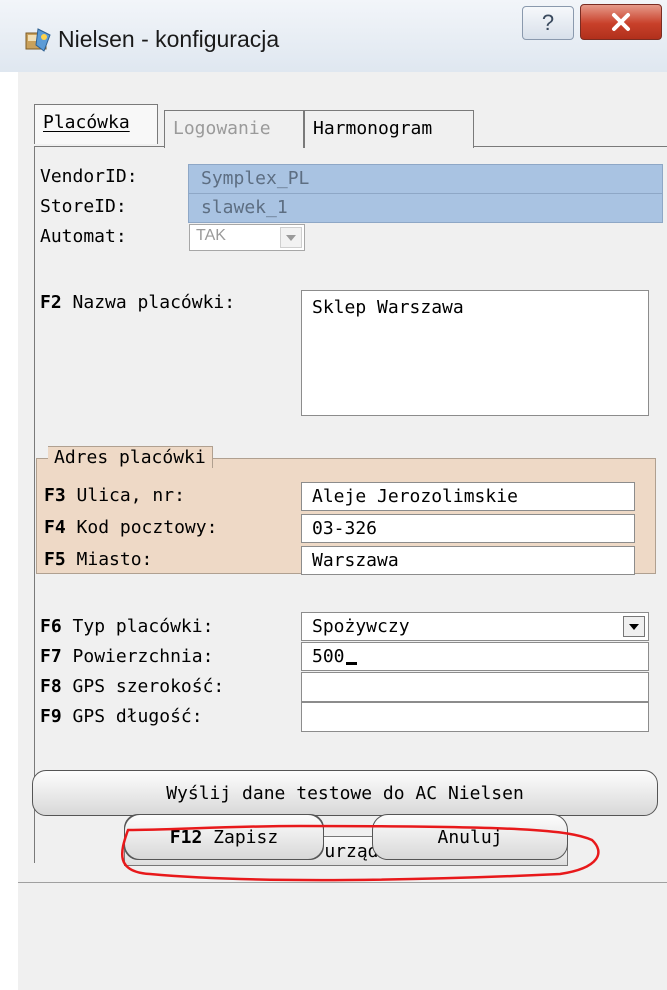 Image resolution: width=667 pixels, height=990 pixels. What do you see at coordinates (186, 837) in the screenshot?
I see `shortcut-key: F12` at bounding box center [186, 837].